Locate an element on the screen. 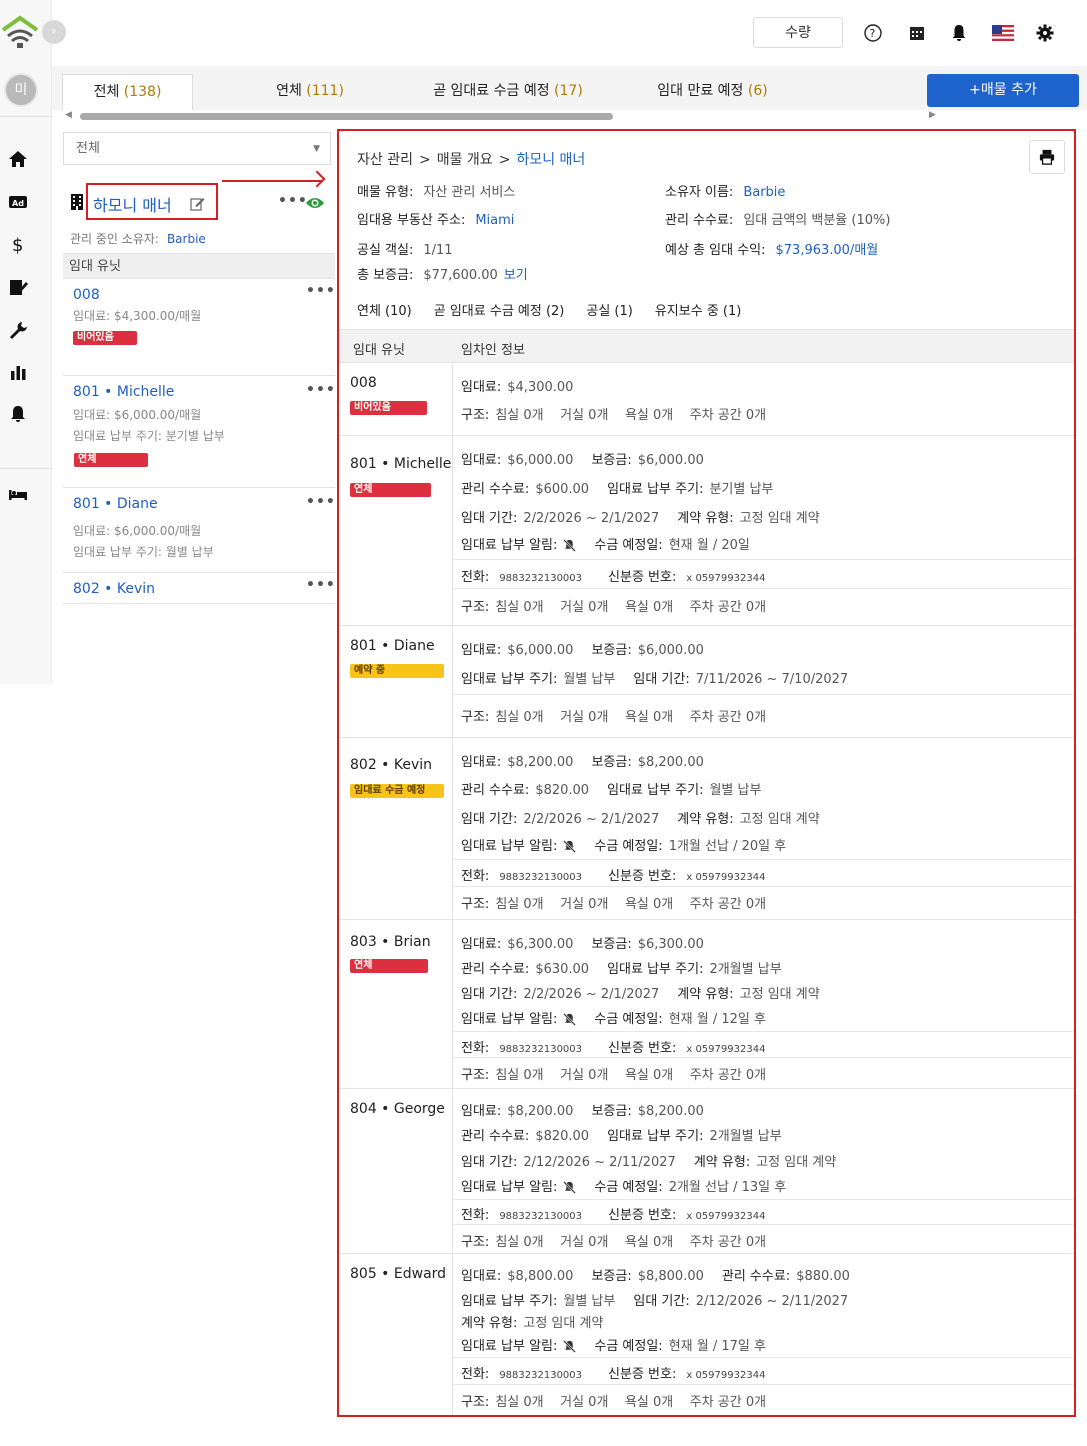 The height and width of the screenshot is (1446, 1087). settings-gear-icon is located at coordinates (1045, 33).